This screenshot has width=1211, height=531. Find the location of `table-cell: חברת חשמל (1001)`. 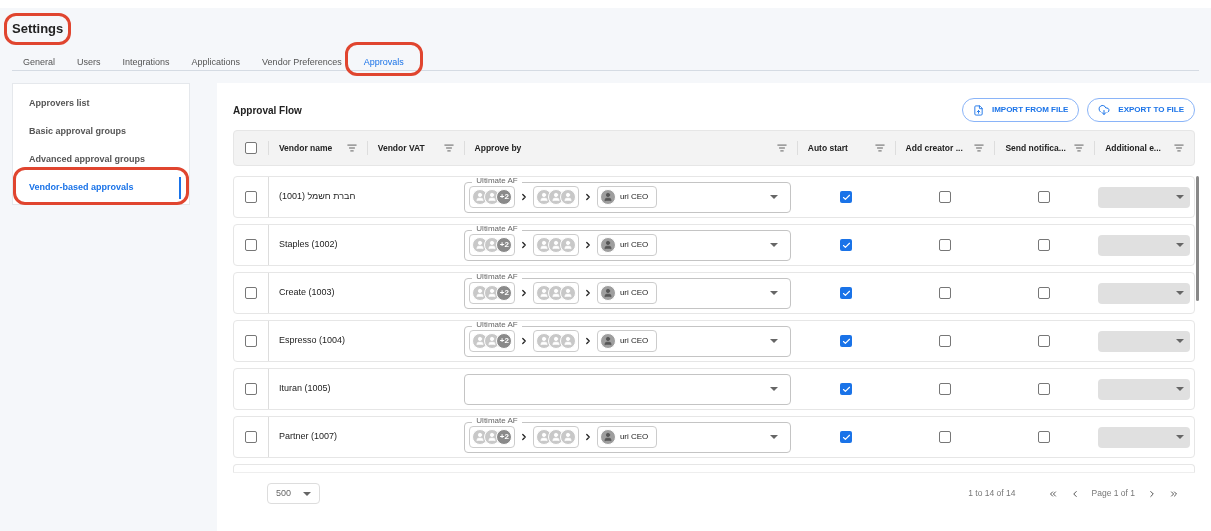

table-cell: חברת חשמל (1001) is located at coordinates (317, 197).